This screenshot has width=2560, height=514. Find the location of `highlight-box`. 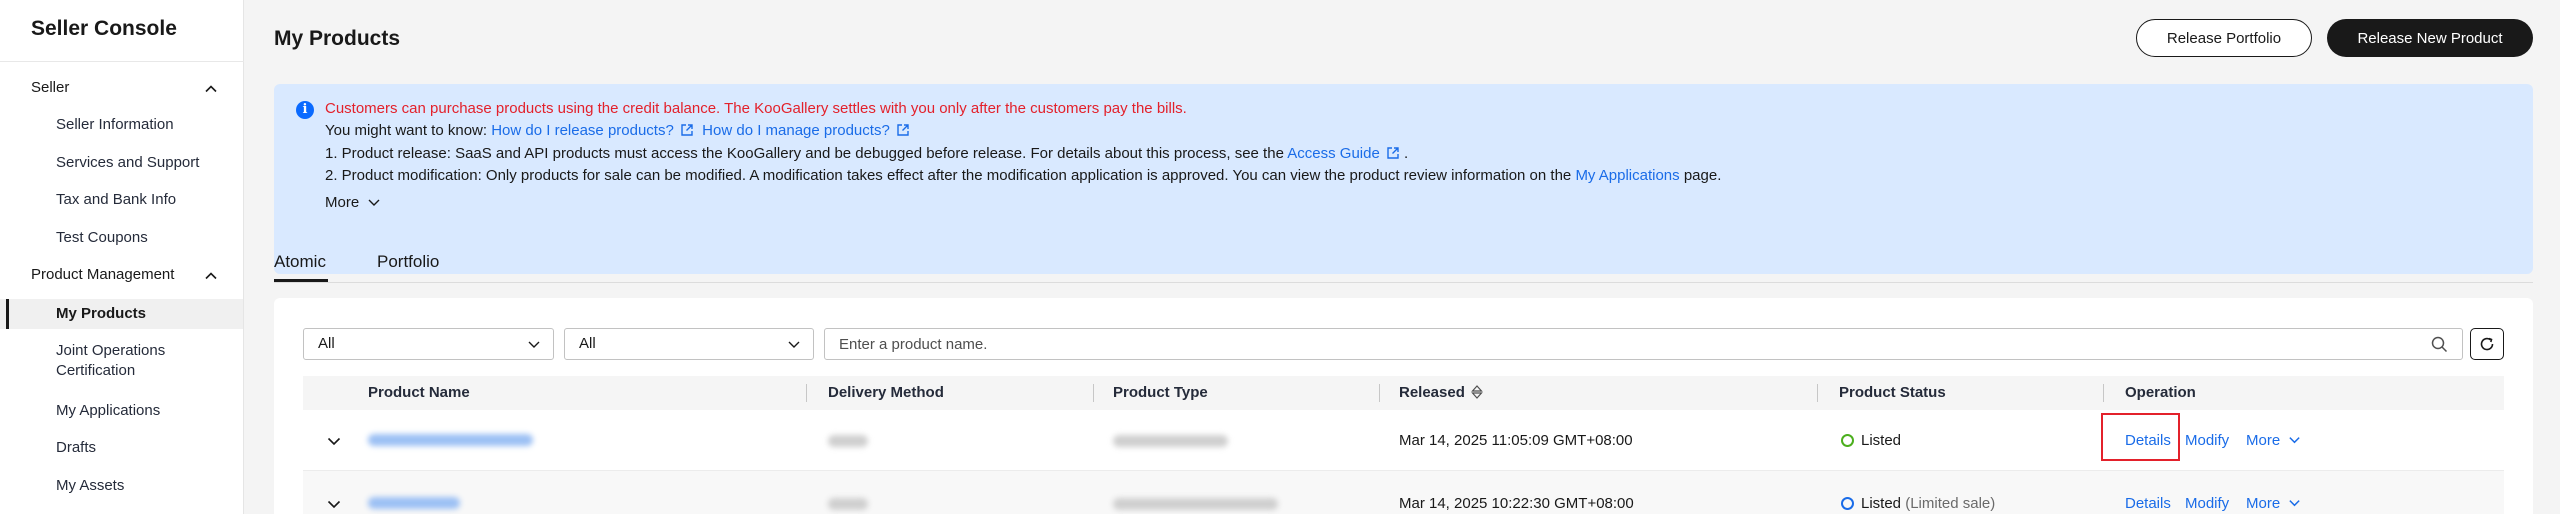

highlight-box is located at coordinates (2140, 437).